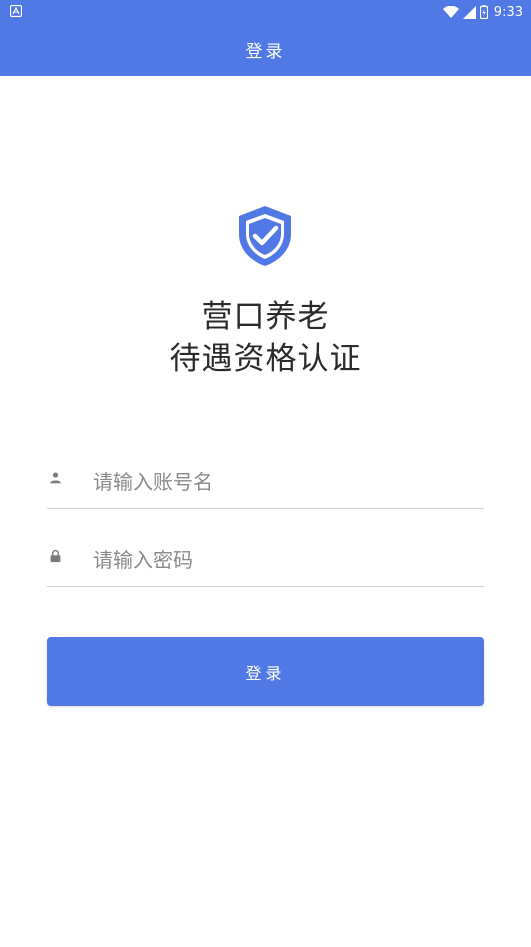 This screenshot has height=947, width=531. What do you see at coordinates (55, 478) in the screenshot?
I see `person-icon` at bounding box center [55, 478].